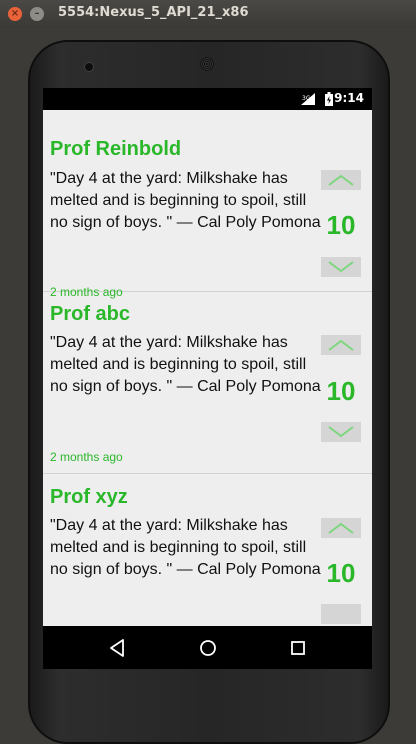 Image resolution: width=416 pixels, height=744 pixels. Describe the element at coordinates (90, 314) in the screenshot. I see `post-author: Prof abc` at that location.